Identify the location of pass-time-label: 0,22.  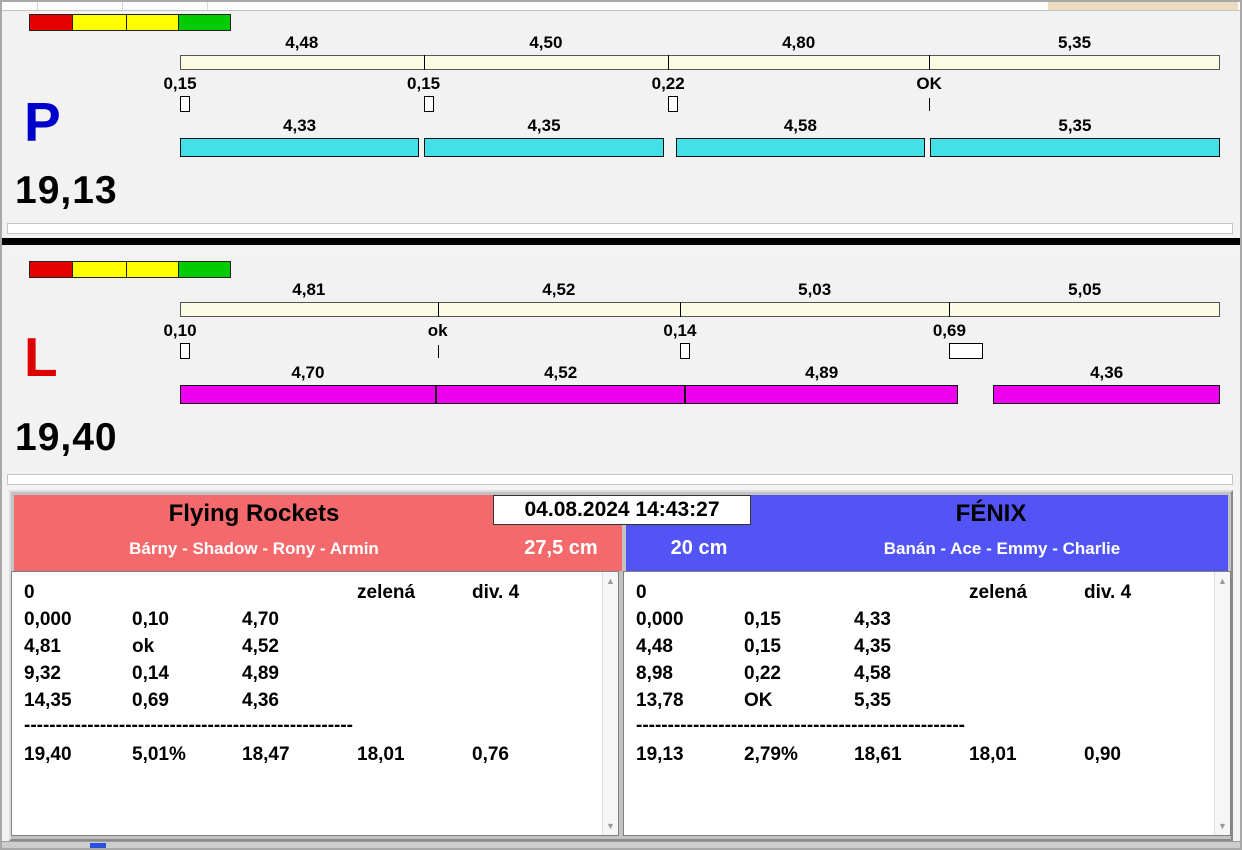
(668, 83).